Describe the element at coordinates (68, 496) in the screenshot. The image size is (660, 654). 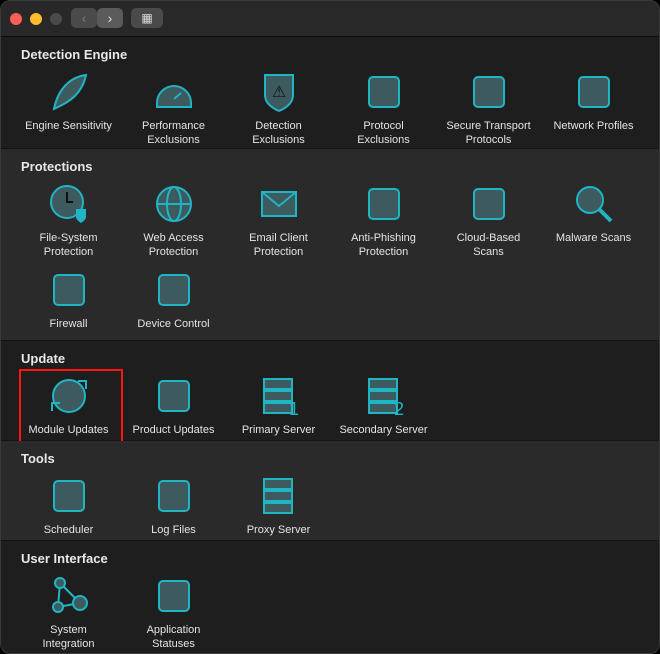
I see `calendar-icon` at that location.